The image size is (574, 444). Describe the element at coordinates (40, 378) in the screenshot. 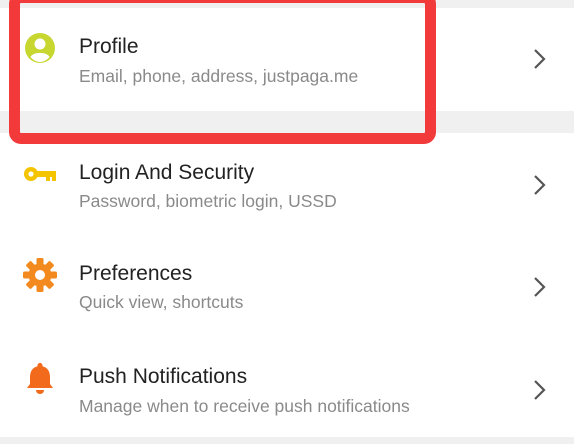

I see `bell-icon` at that location.